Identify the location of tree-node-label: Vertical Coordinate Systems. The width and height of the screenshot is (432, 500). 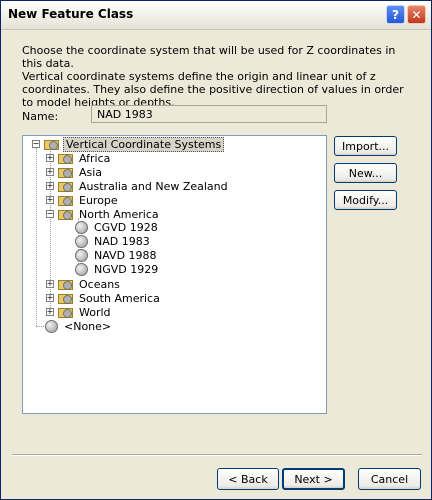
(144, 144).